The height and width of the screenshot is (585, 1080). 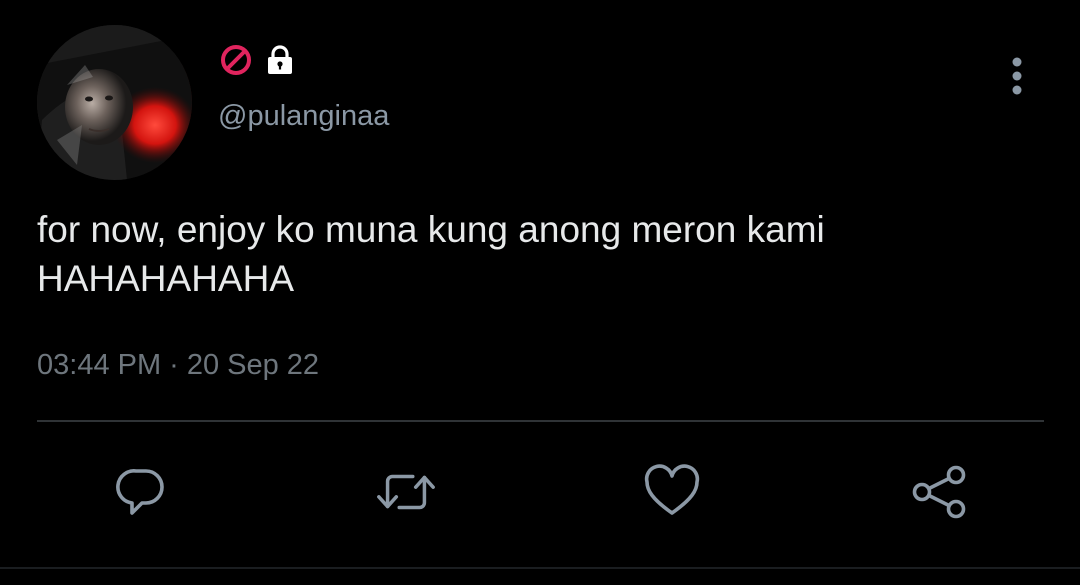 I want to click on more-options-button, so click(x=1017, y=76).